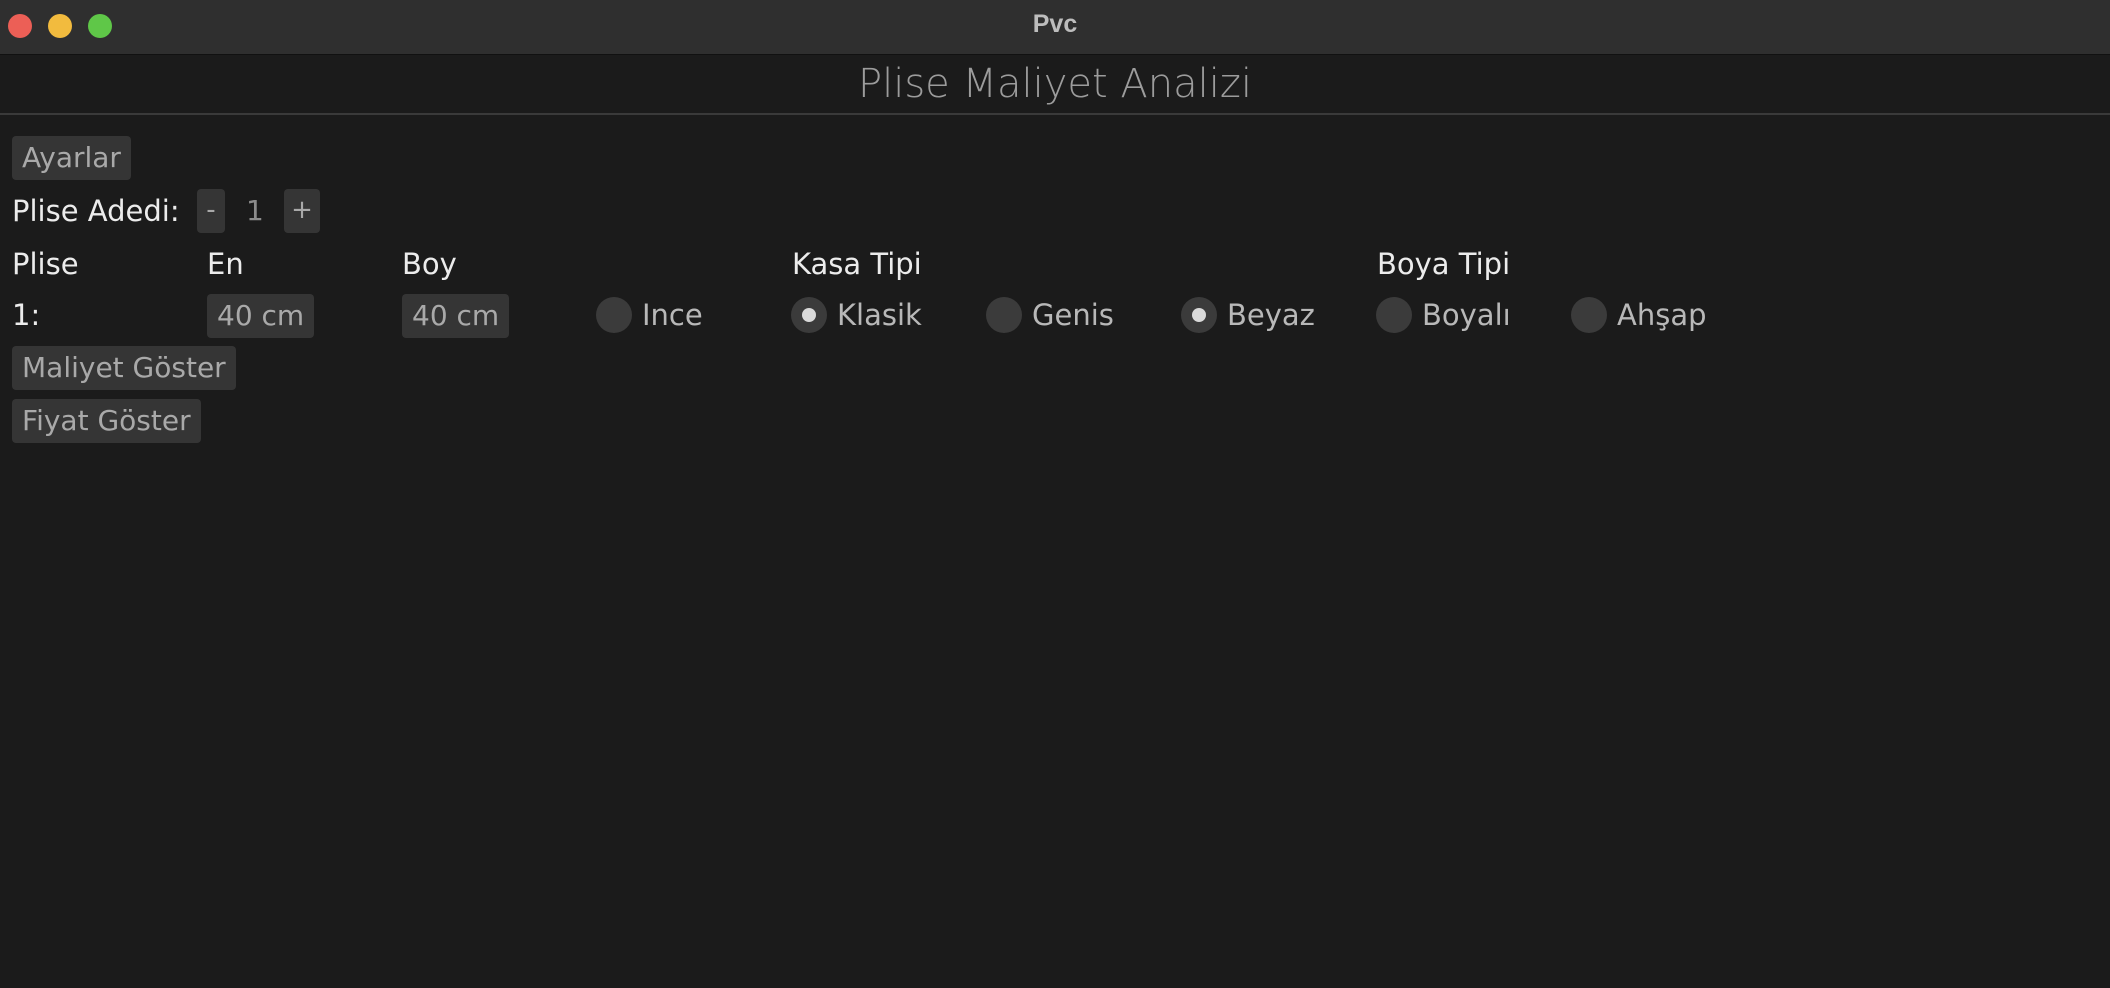 Image resolution: width=2110 pixels, height=988 pixels. I want to click on column-header-en: En, so click(225, 264).